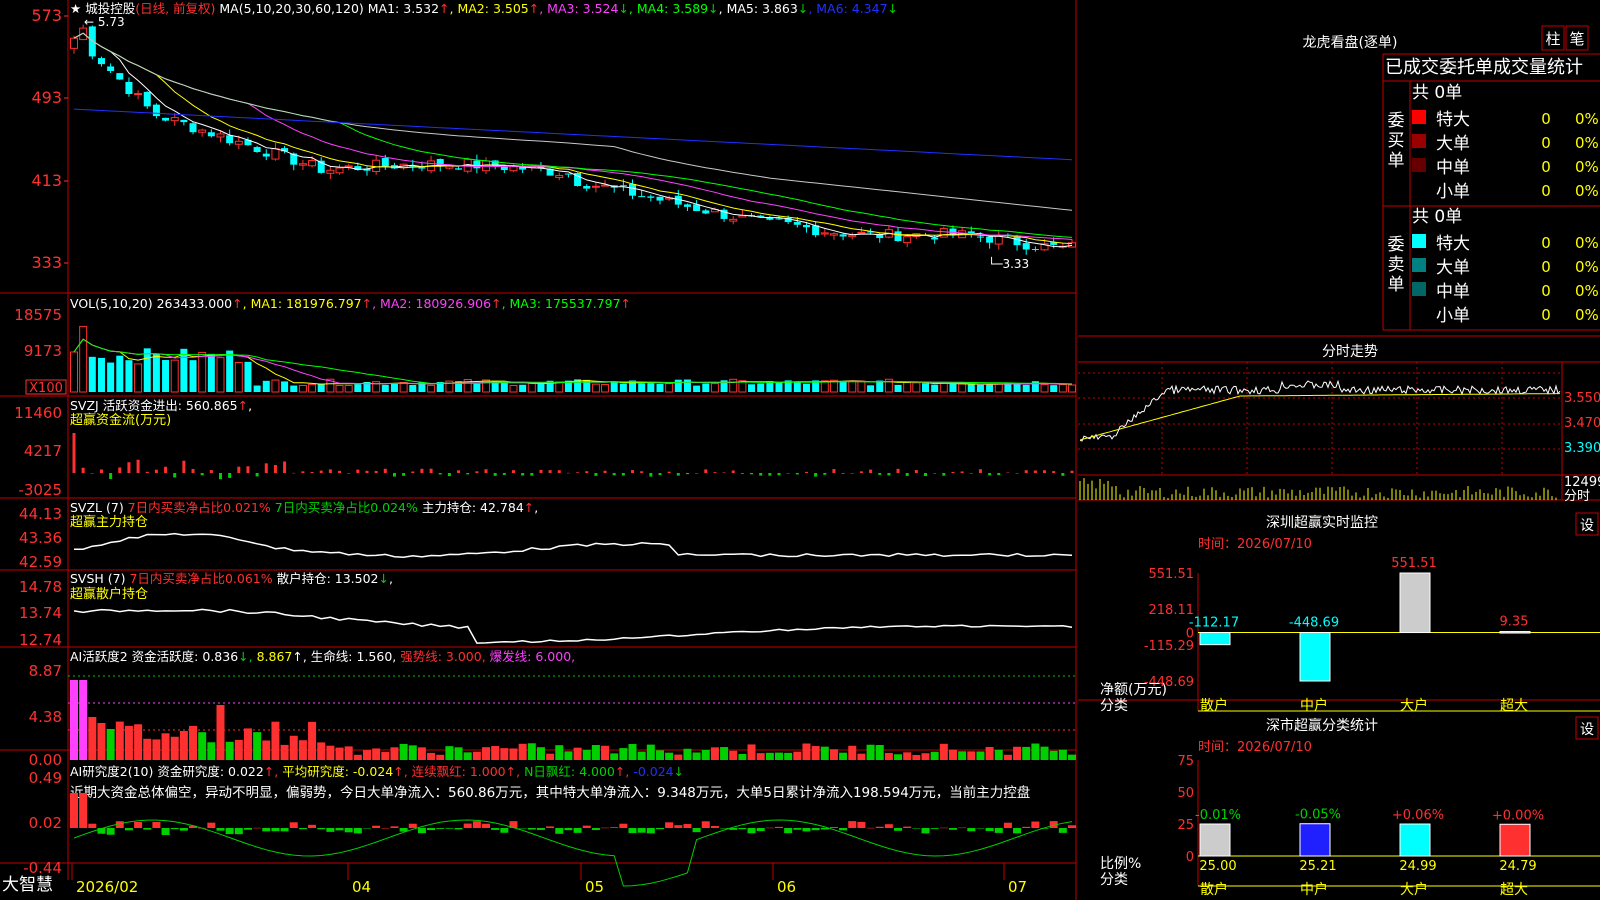 This screenshot has width=1600, height=900. Describe the element at coordinates (1546, 119) in the screenshot. I see `buy-row-count: 0` at that location.